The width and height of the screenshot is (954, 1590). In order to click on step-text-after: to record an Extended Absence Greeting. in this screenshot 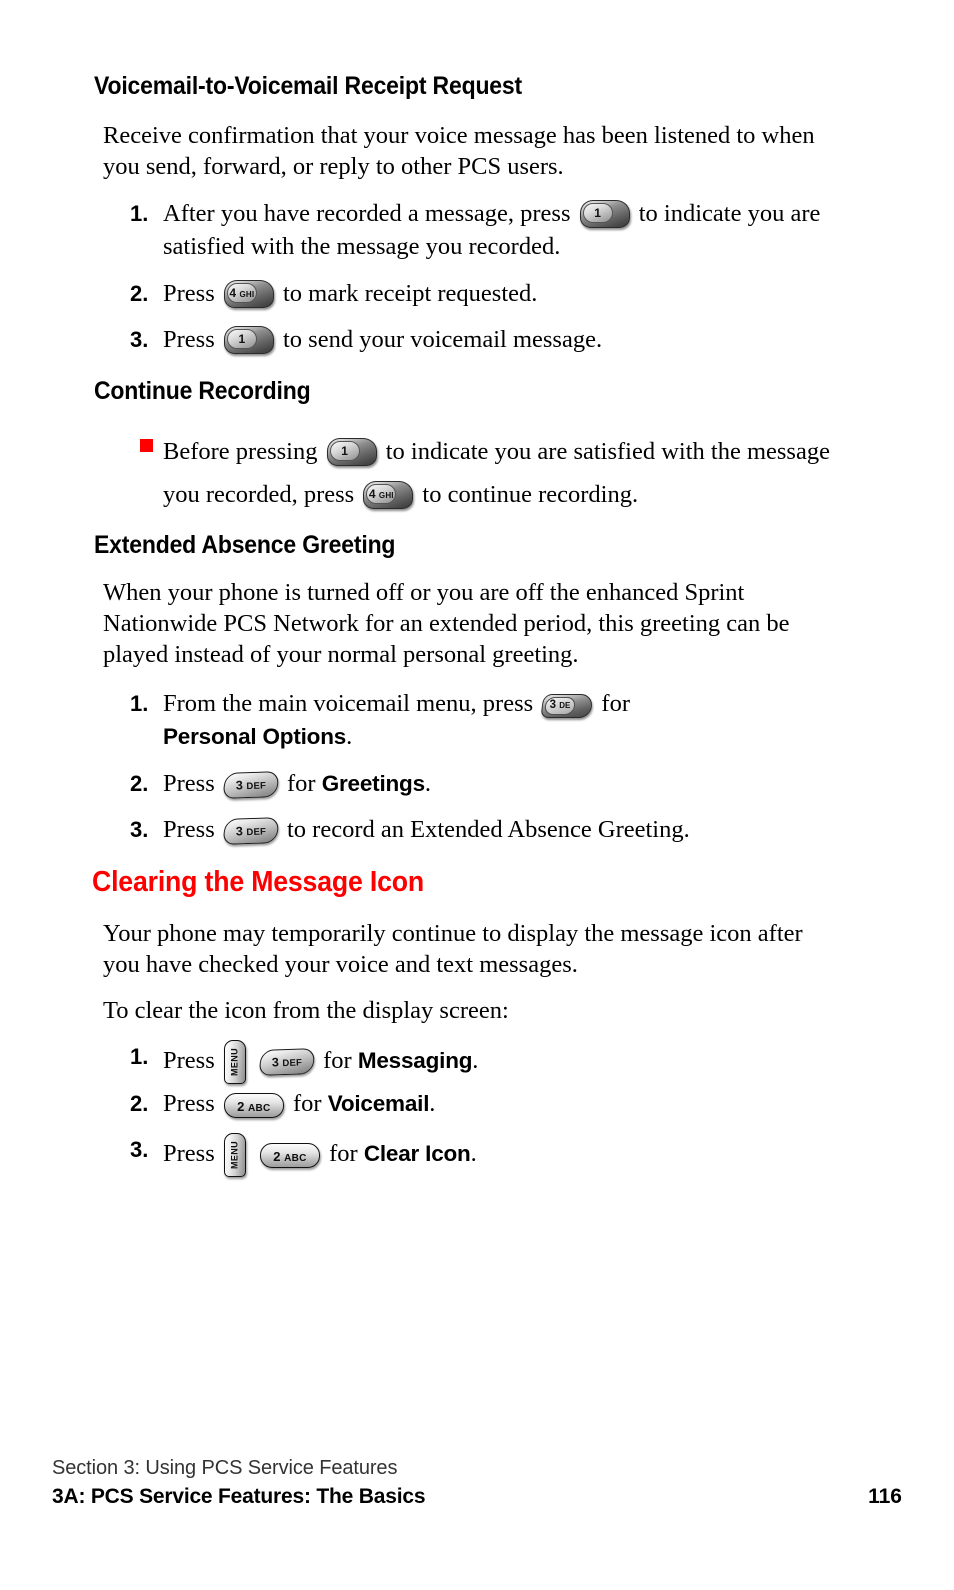, I will do `click(488, 829)`.